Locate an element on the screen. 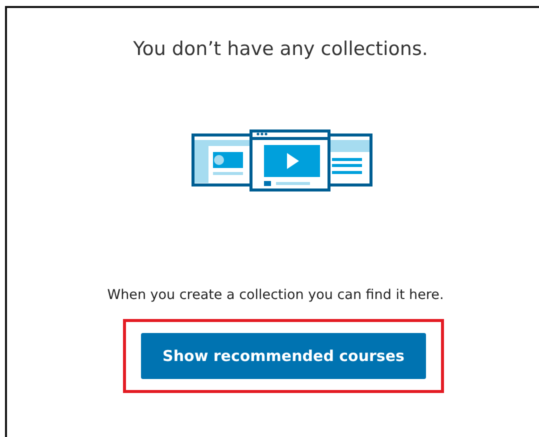 The image size is (539, 437). show-courses-button: Show recommended courses is located at coordinates (283, 356).